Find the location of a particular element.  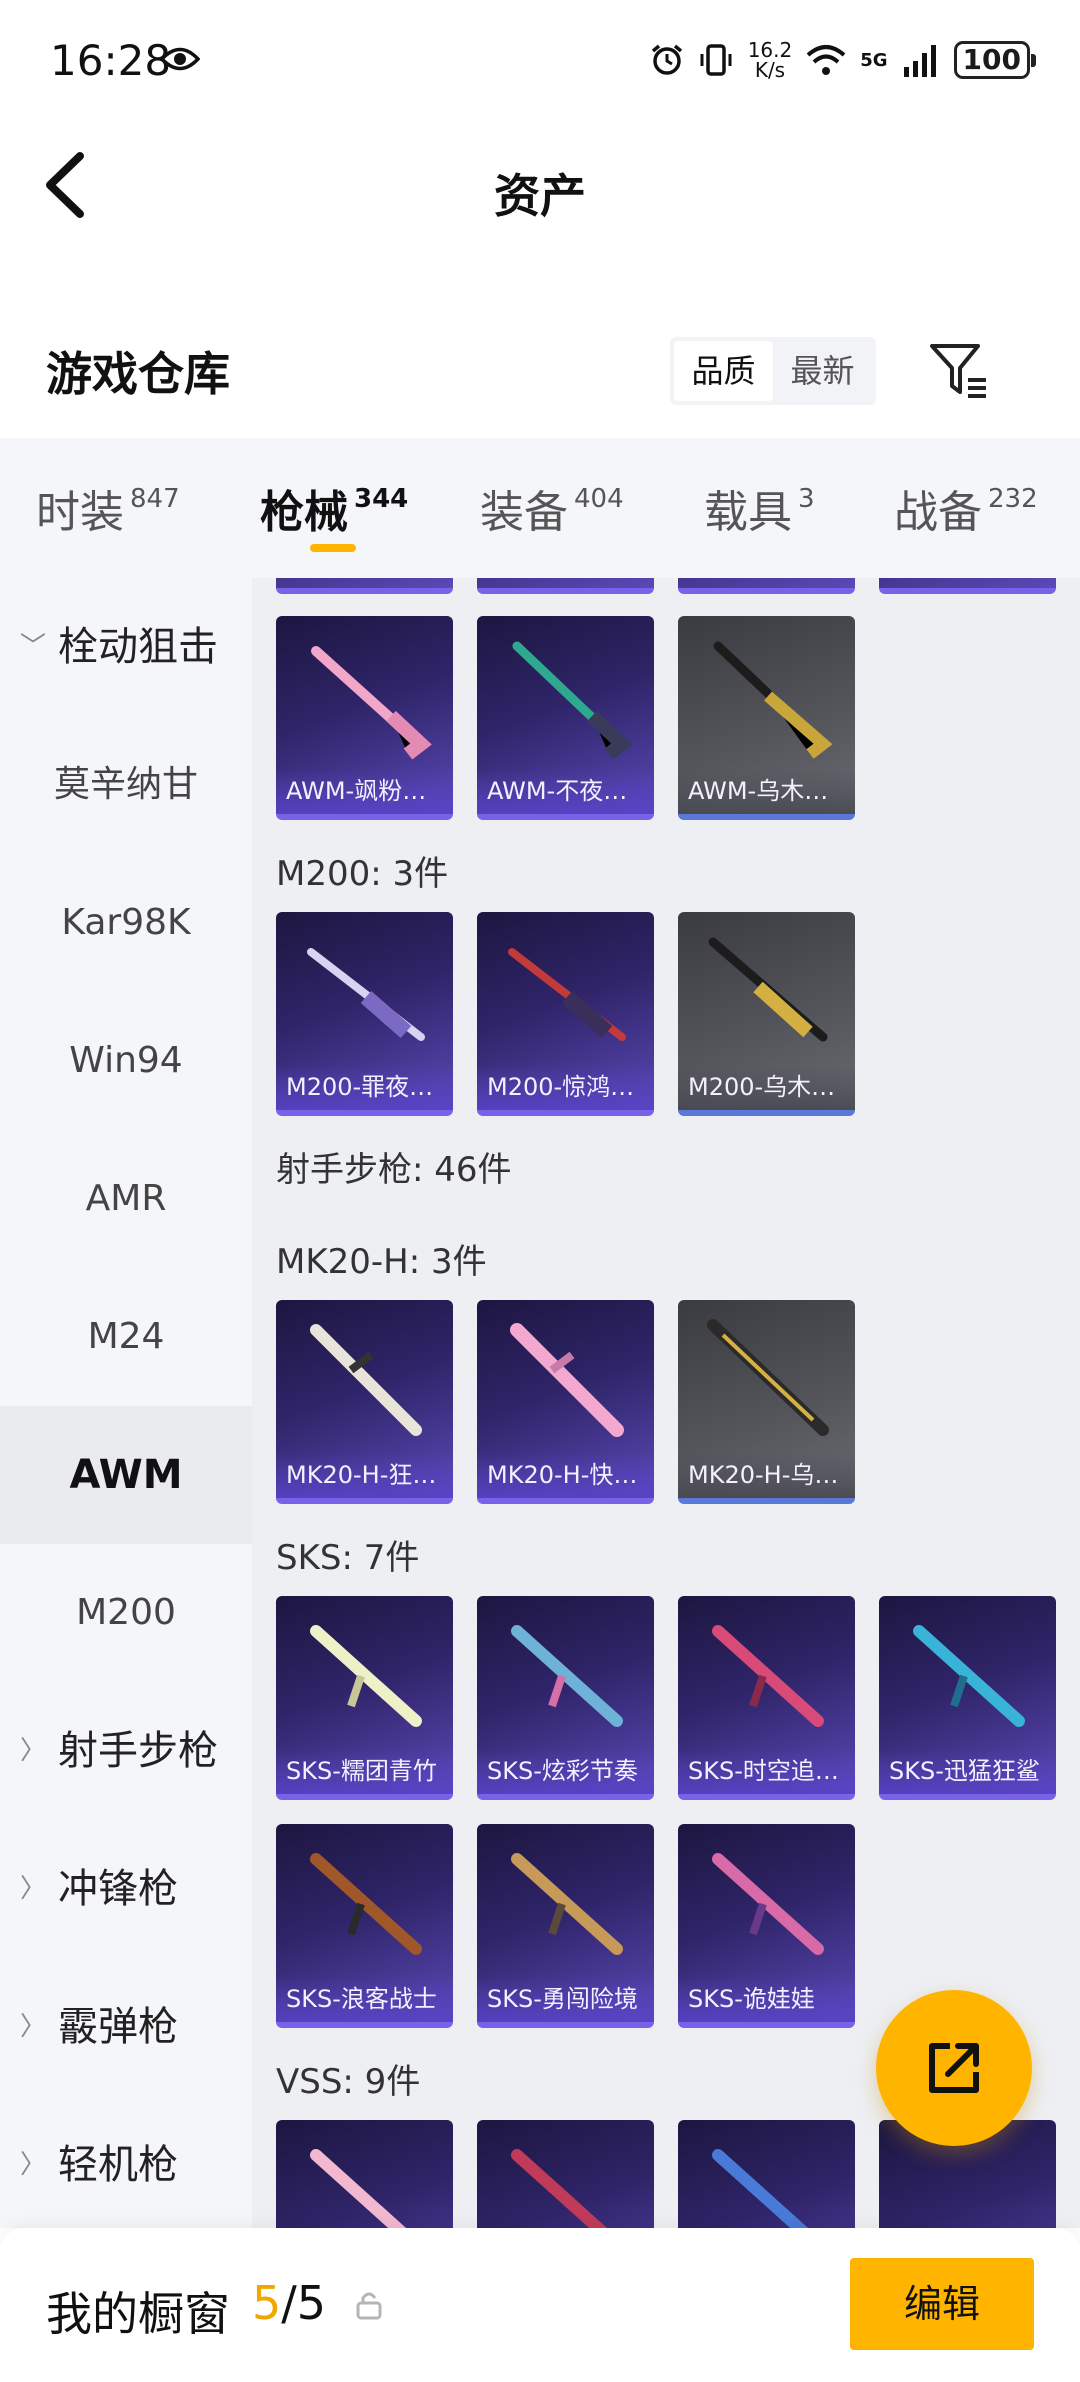

nav-group-lmg: 〉轻机枪 is located at coordinates (126, 2162).